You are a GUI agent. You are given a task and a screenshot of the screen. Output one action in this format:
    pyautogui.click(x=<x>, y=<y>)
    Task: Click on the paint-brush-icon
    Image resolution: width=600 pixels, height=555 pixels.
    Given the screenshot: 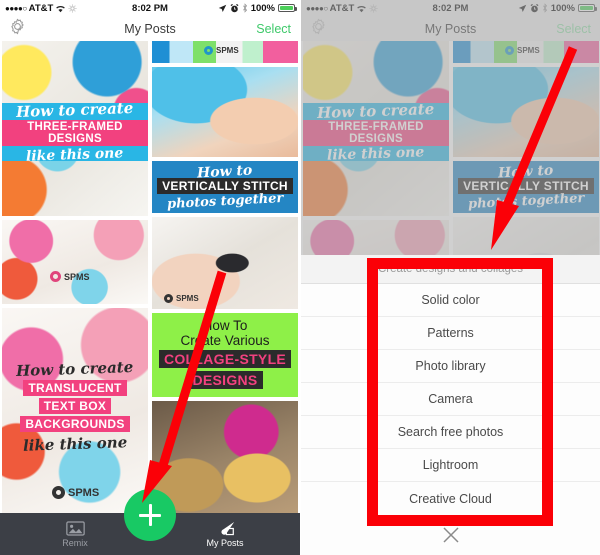 What is the action you would take?
    pyautogui.click(x=227, y=528)
    